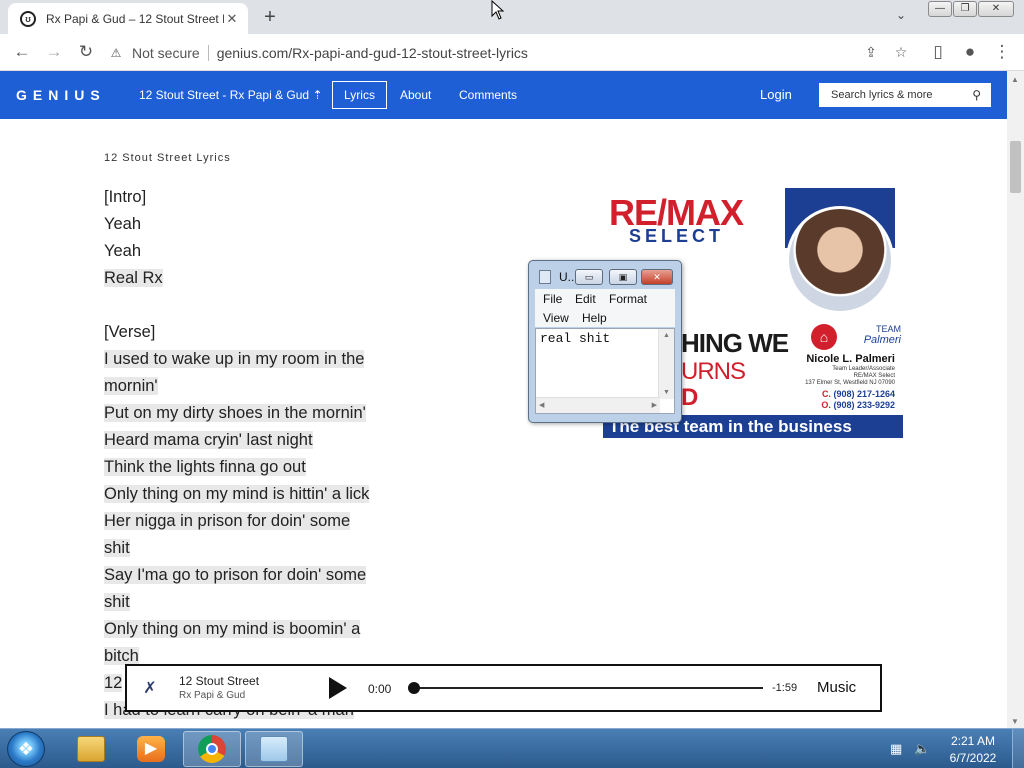  Describe the element at coordinates (317, 95) in the screenshot. I see `up-arrow-icon: ⇡` at that location.